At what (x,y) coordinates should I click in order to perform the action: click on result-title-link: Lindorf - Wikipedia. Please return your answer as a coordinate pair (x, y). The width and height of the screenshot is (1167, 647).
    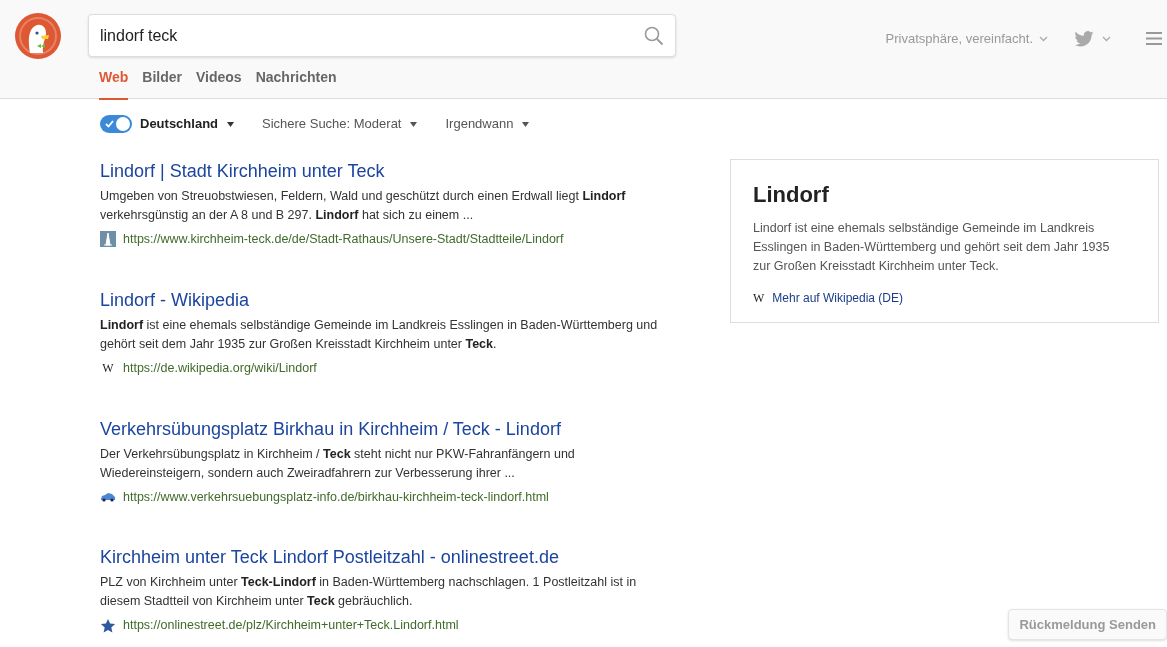
    Looking at the image, I should click on (380, 299).